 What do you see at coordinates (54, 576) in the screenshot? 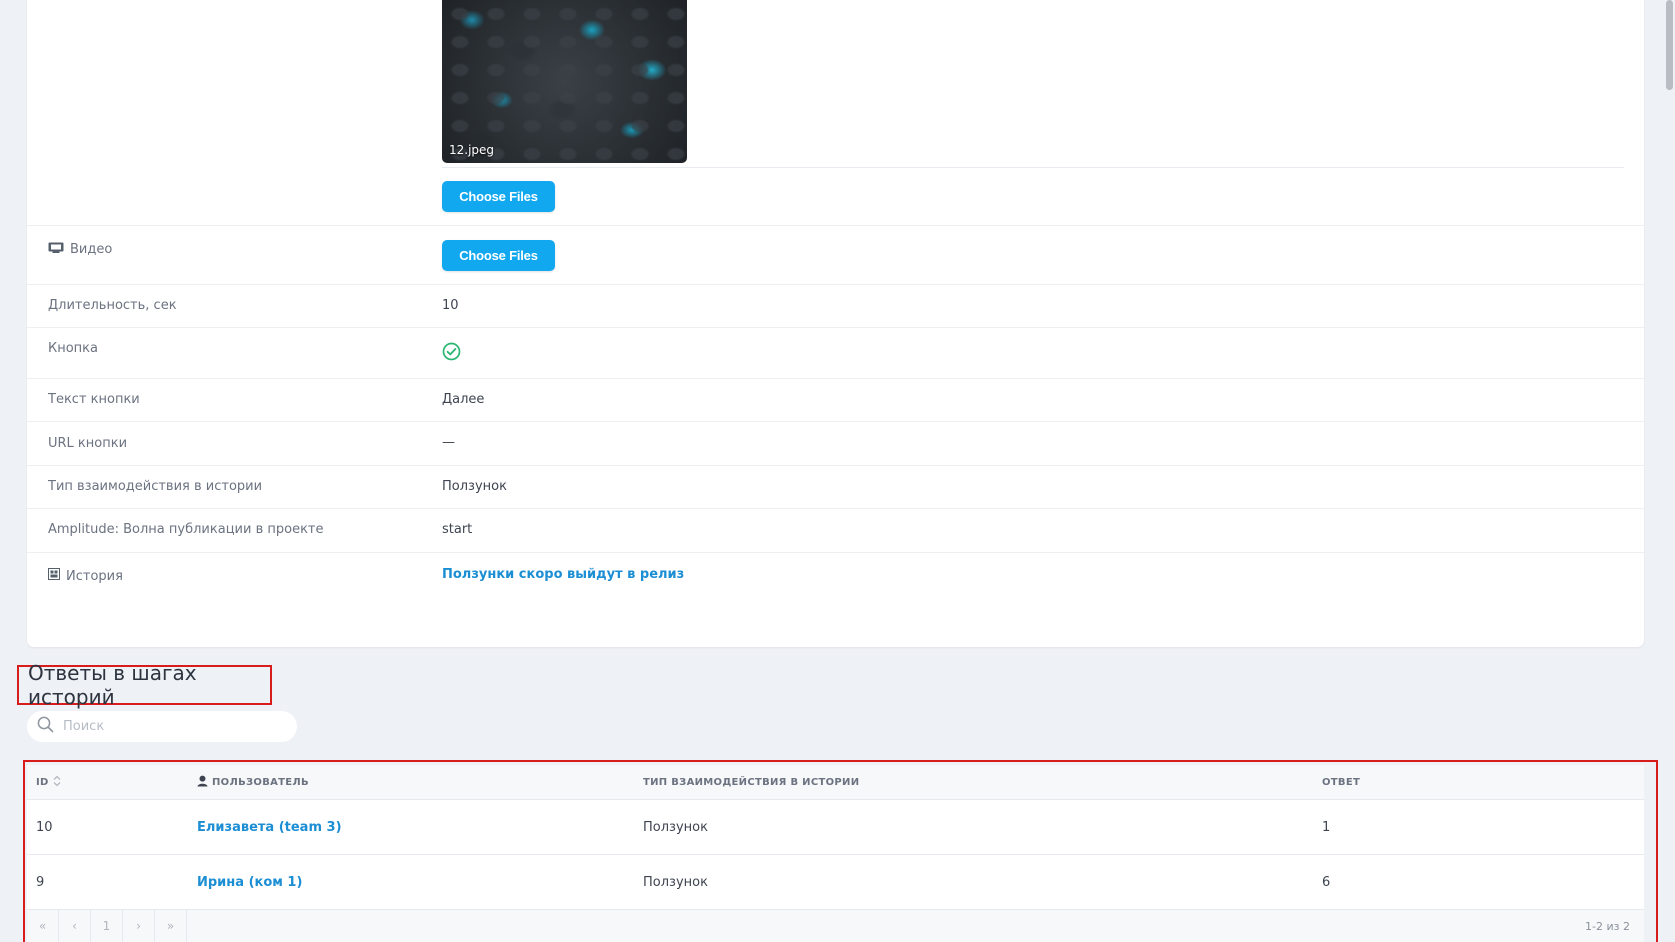
I see `story-icon` at bounding box center [54, 576].